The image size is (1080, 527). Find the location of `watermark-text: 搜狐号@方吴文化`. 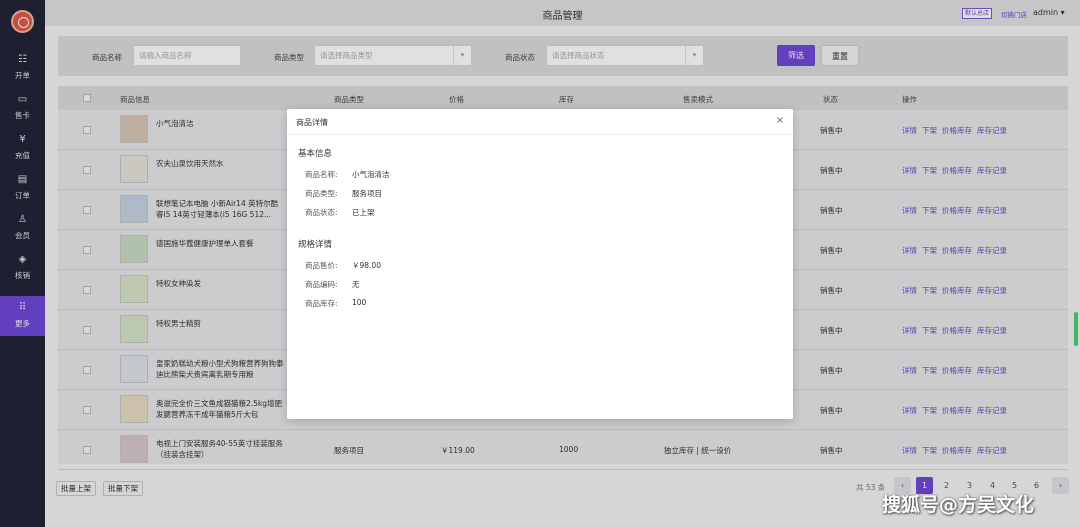

watermark-text: 搜狐号@方吴文化 is located at coordinates (958, 505).